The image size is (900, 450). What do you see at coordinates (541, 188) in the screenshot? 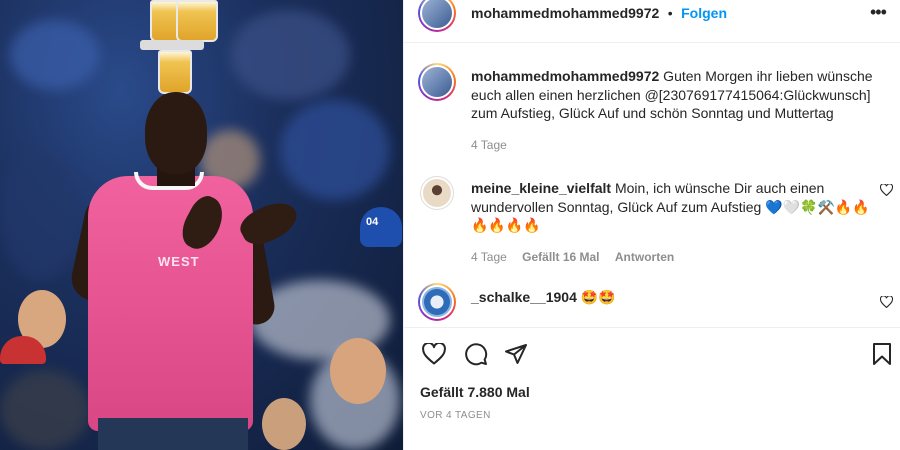
I see `comment-author: meine_kleine_vielfalt` at bounding box center [541, 188].